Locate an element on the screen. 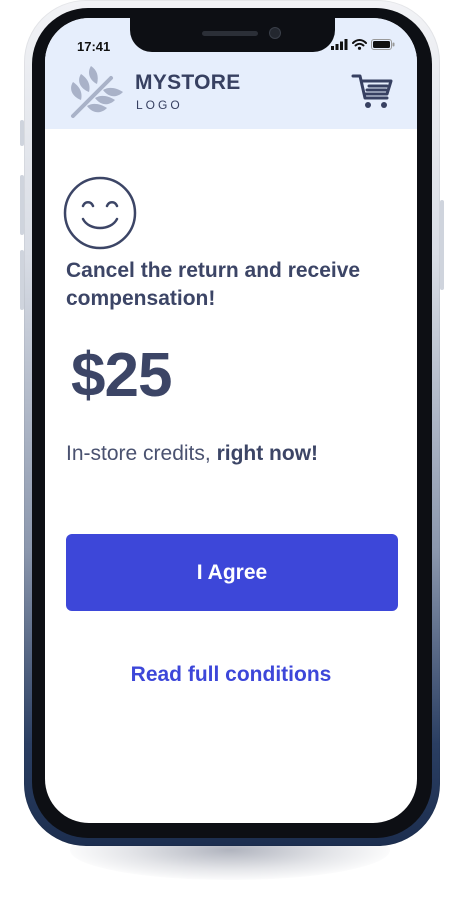 This screenshot has height=923, width=462. front-camera is located at coordinates (275, 33).